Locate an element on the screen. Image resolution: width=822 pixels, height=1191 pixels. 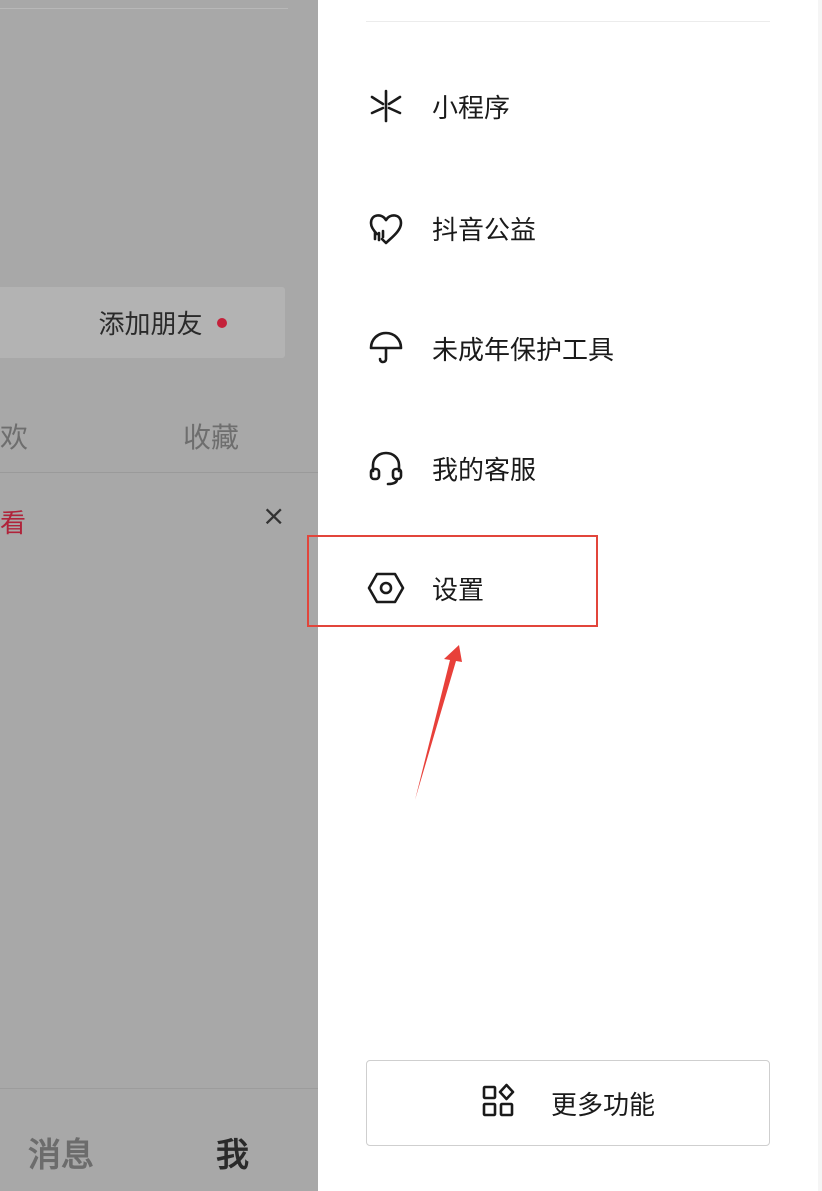
menu-item-charity: 抖音公益 is located at coordinates (576, 228).